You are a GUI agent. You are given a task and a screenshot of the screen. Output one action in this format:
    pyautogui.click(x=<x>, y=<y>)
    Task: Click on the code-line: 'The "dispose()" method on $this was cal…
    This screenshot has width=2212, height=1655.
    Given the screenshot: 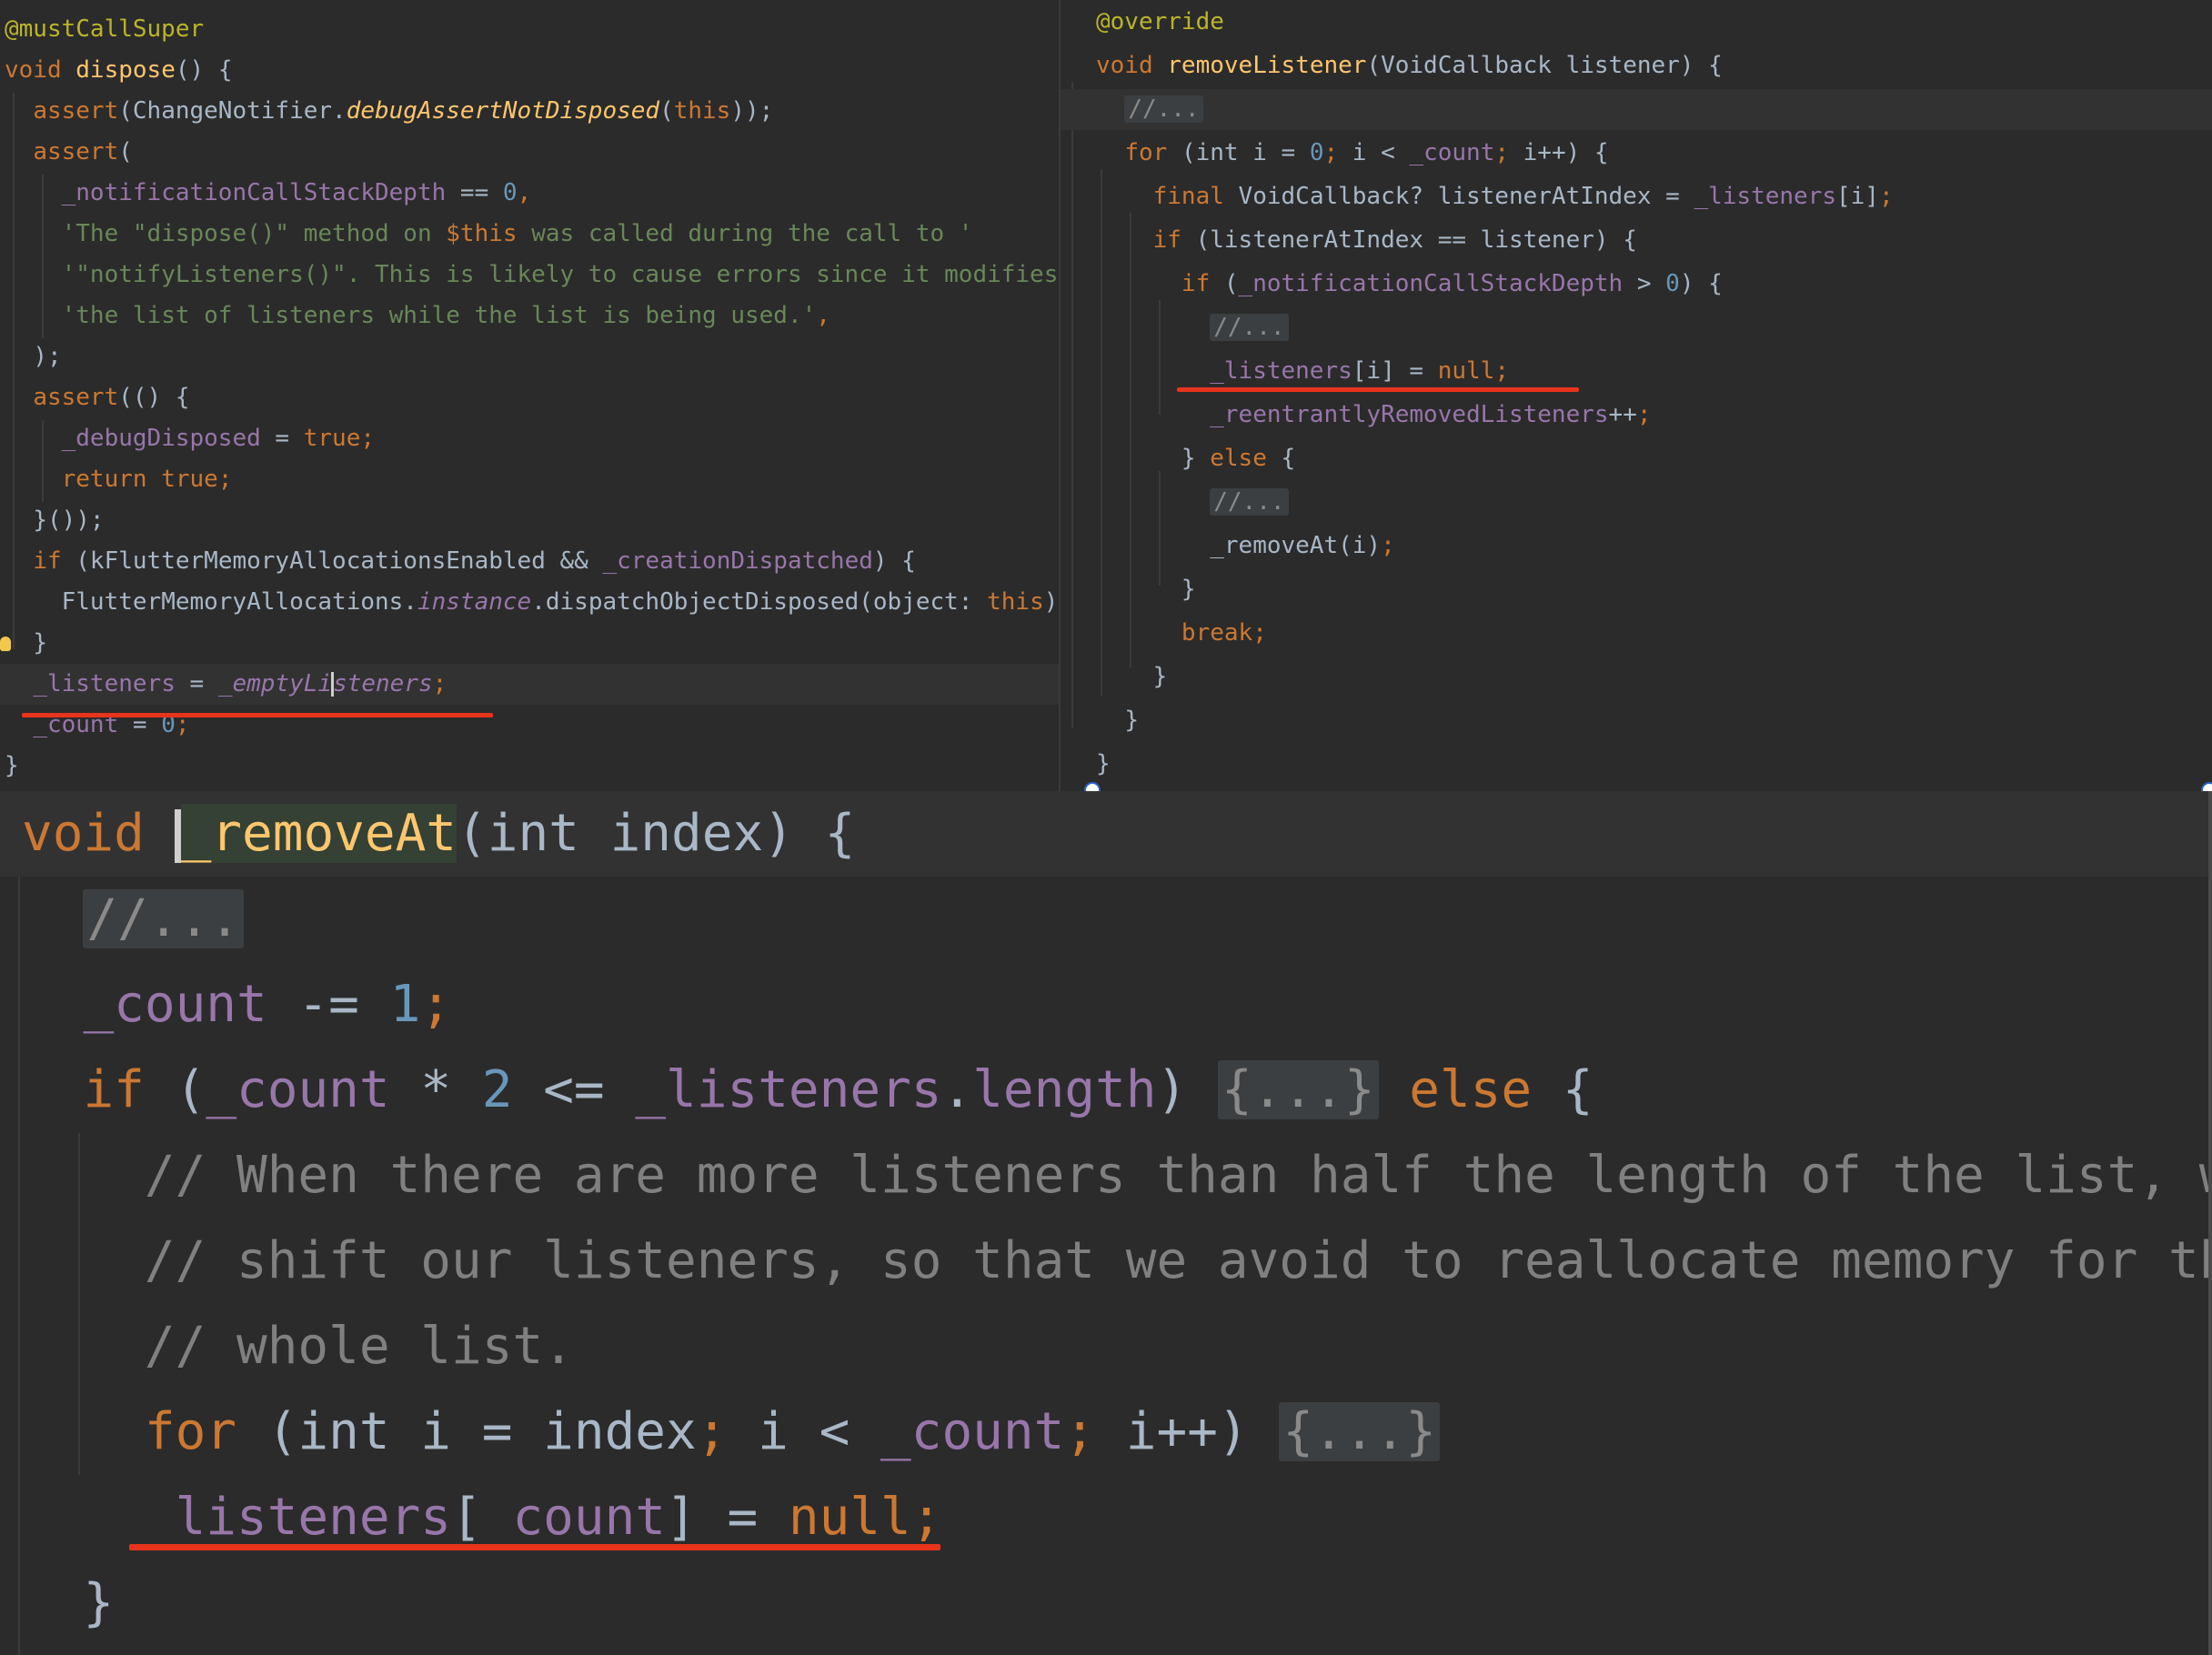 What is the action you would take?
    pyautogui.click(x=529, y=234)
    